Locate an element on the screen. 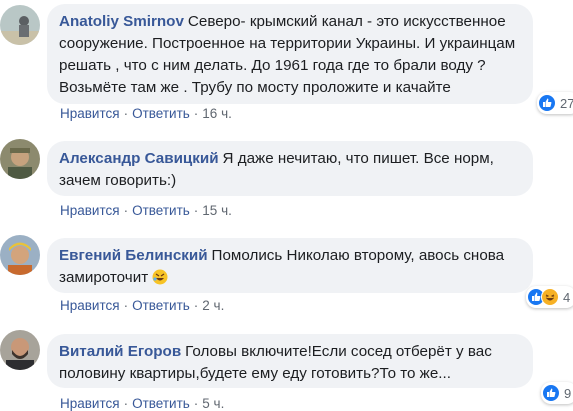 The height and width of the screenshot is (411, 573). rofl-emoji is located at coordinates (160, 280).